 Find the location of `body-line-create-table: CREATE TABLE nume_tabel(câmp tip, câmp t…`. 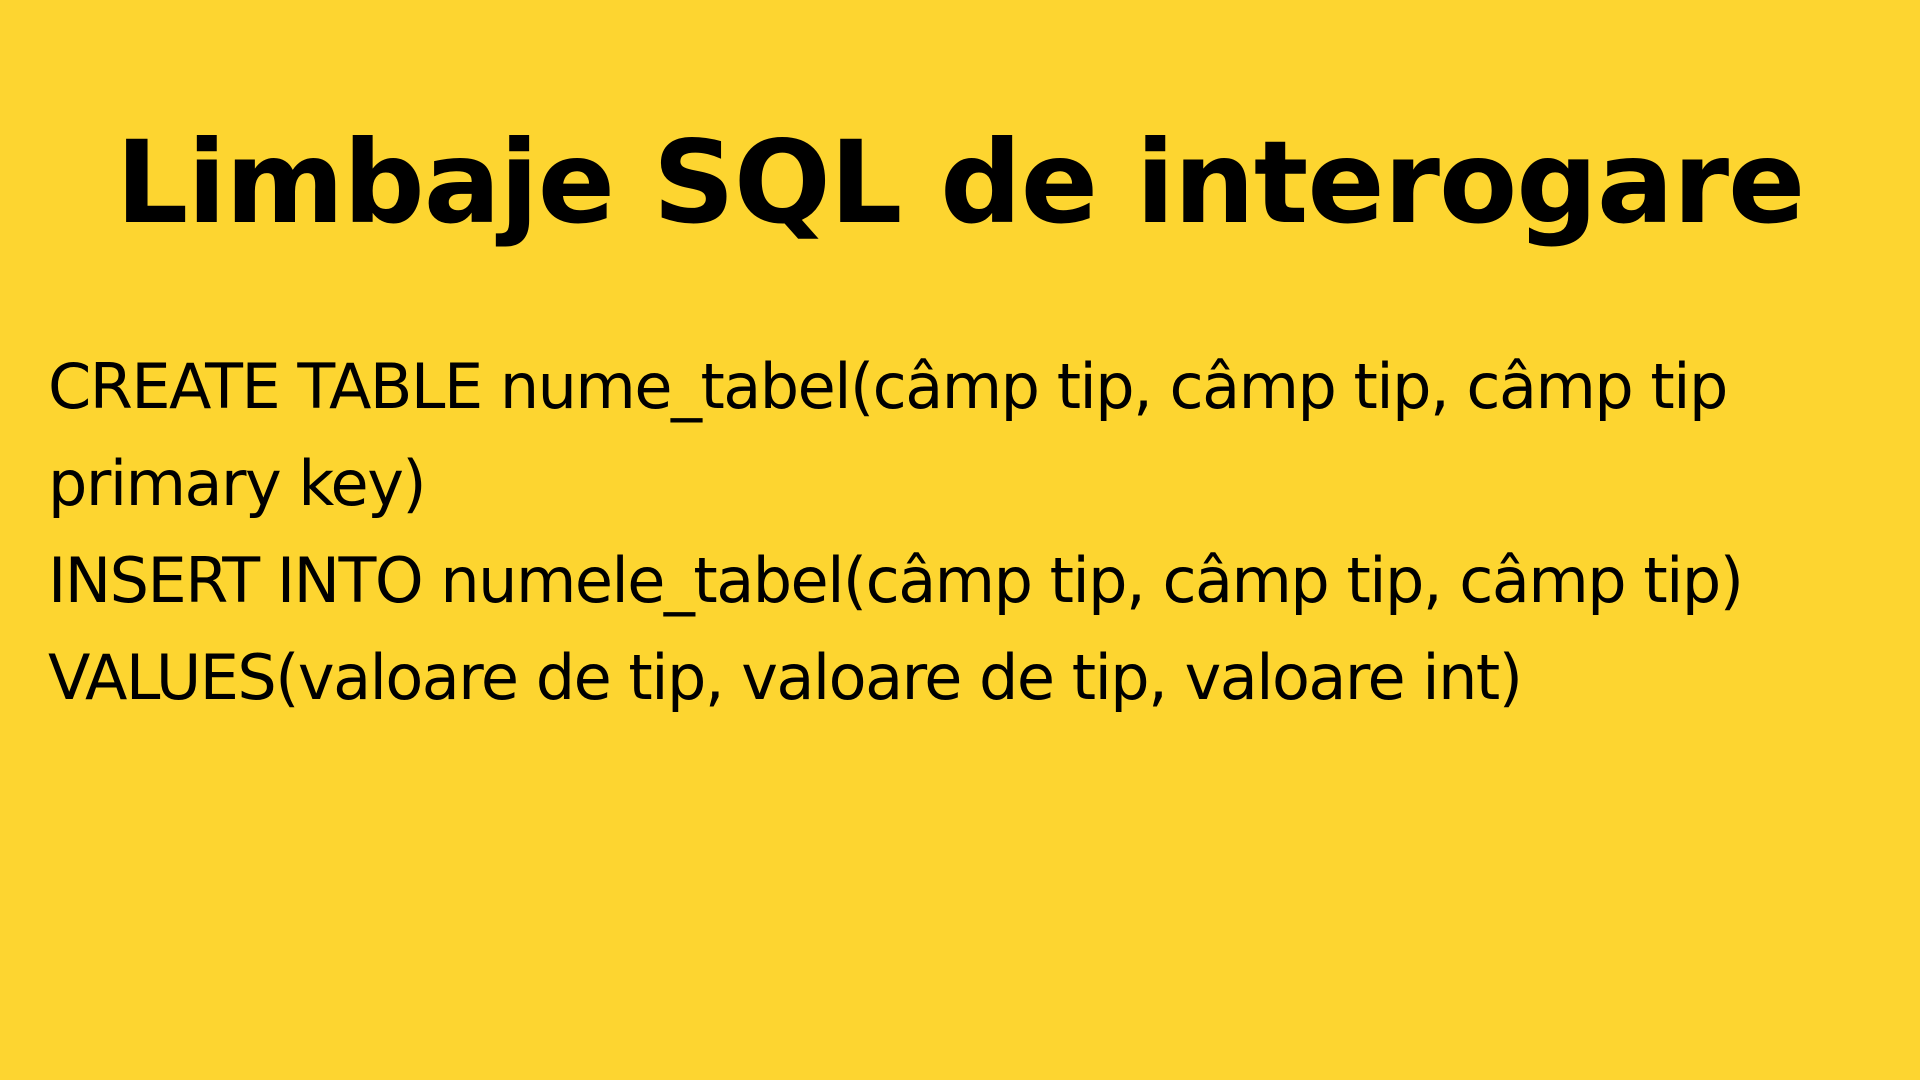

body-line-create-table: CREATE TABLE nume_tabel(câmp tip, câmp t… is located at coordinates (888, 386).